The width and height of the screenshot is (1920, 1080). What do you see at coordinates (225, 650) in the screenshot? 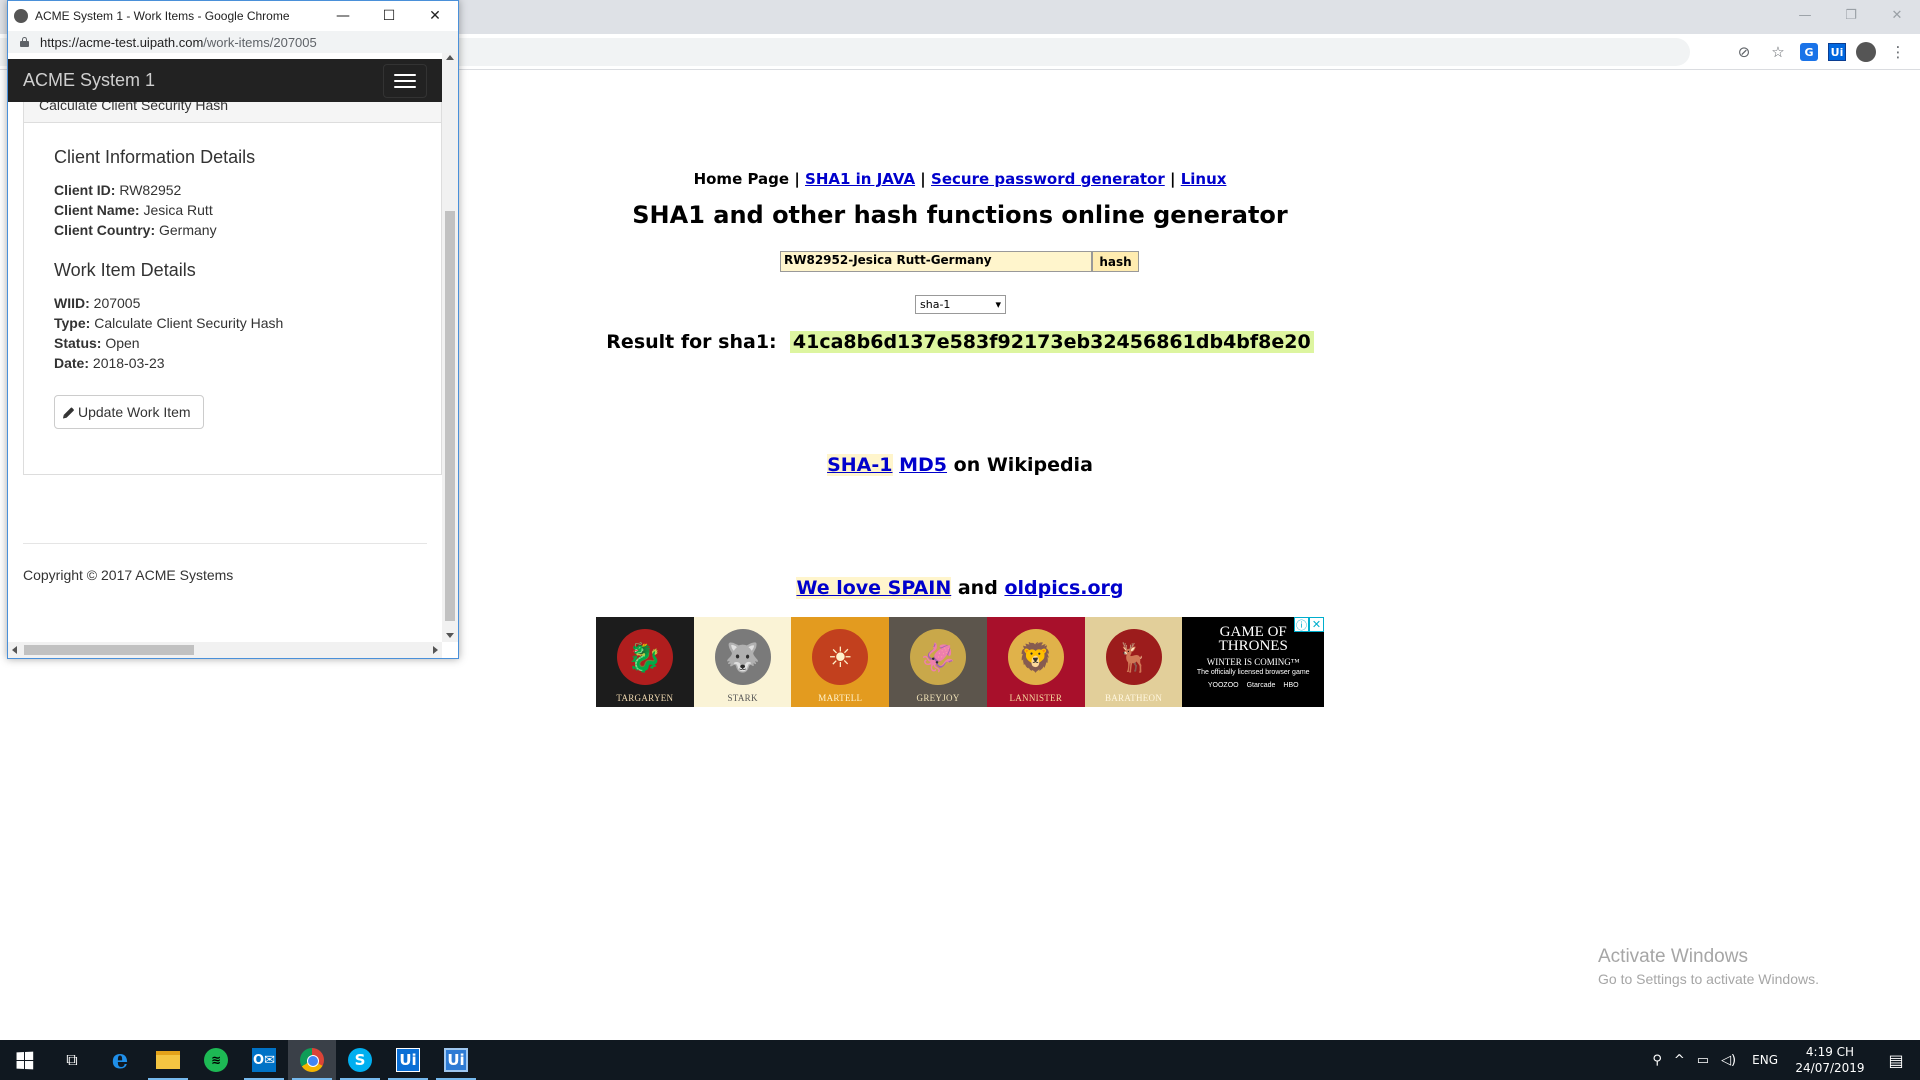
I see `horizontal-scrollbar` at bounding box center [225, 650].